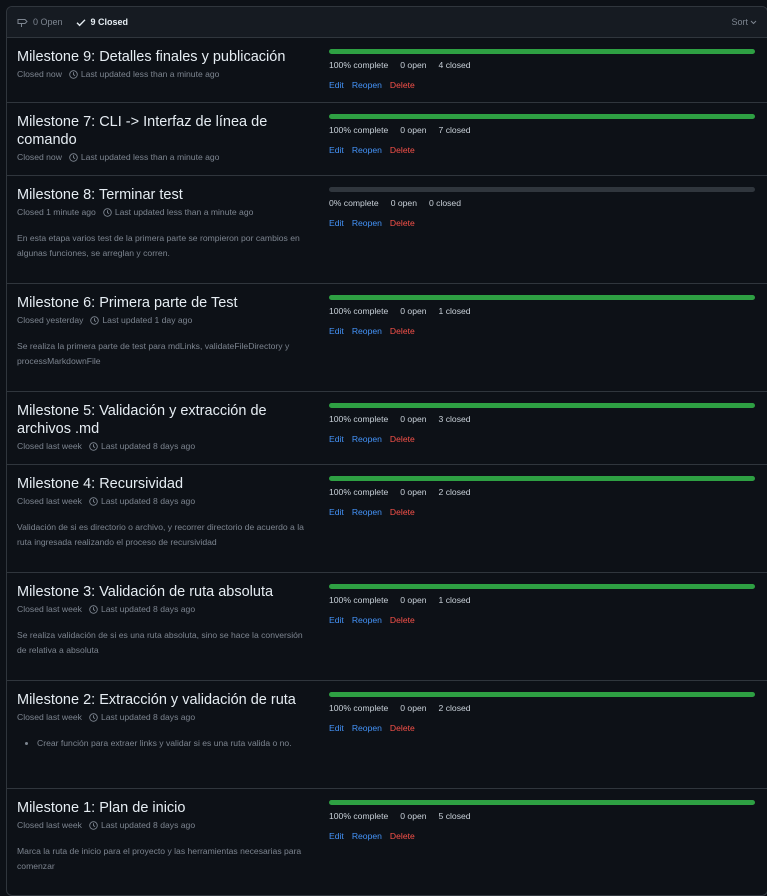 Image resolution: width=767 pixels, height=896 pixels. What do you see at coordinates (56, 212) in the screenshot?
I see `closed-date: Closed 1 minute ago` at bounding box center [56, 212].